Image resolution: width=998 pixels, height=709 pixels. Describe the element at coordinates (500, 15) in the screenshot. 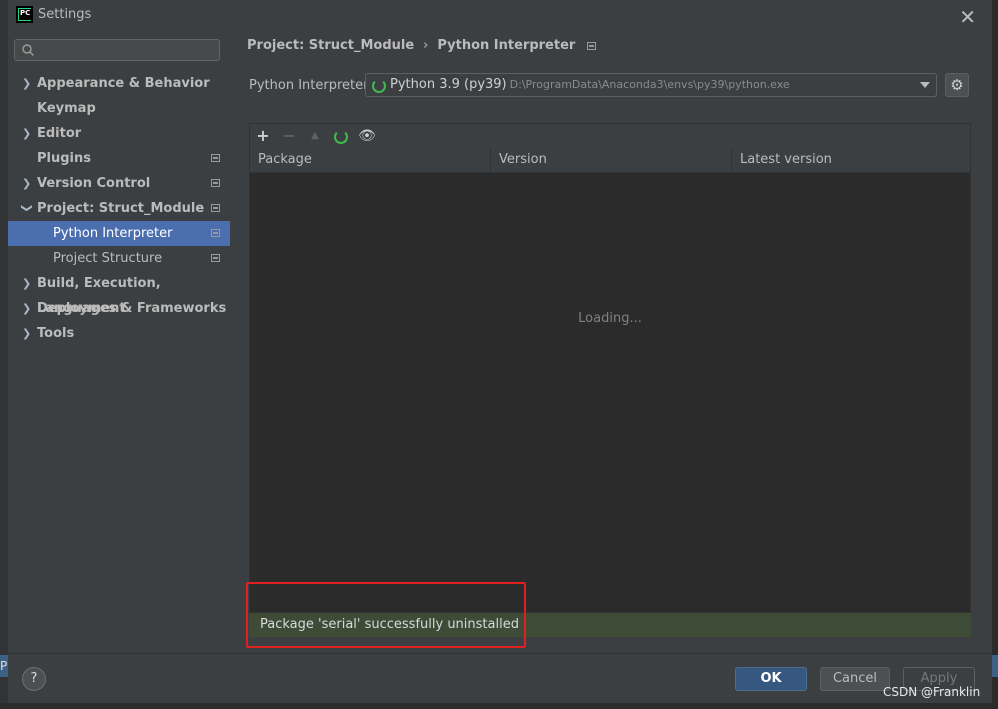

I see `title-bar: PC Settings ✕` at that location.